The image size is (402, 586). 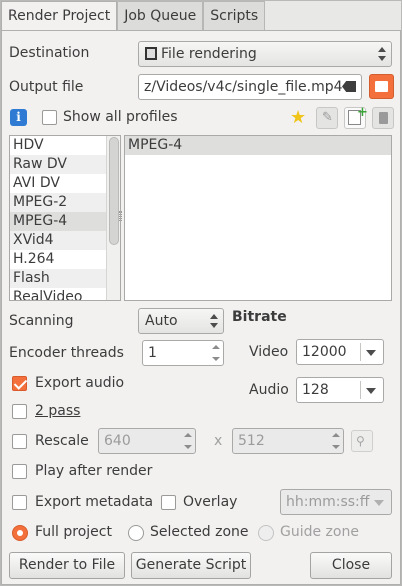 I want to click on selected-zone-label: Selected zone, so click(x=199, y=532).